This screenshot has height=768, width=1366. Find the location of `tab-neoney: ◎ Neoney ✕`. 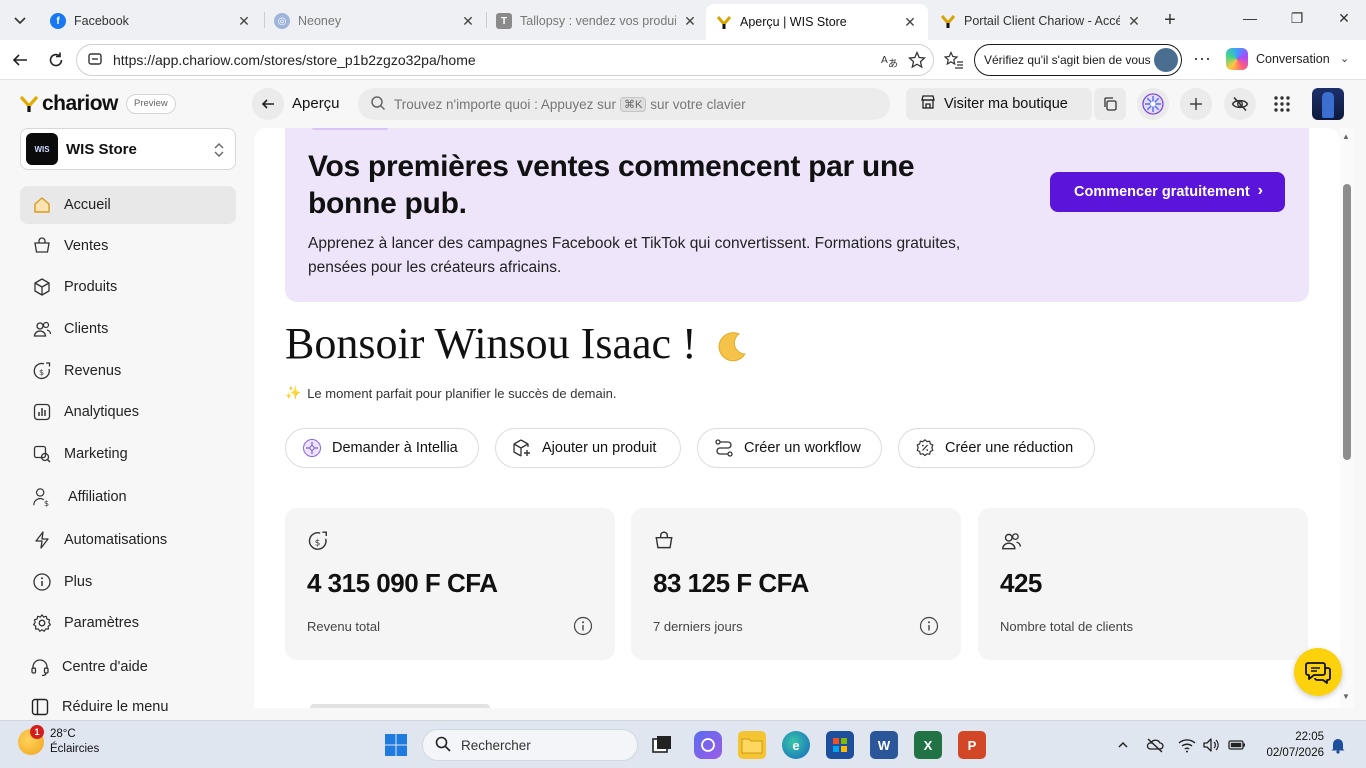

tab-neoney: ◎ Neoney ✕ is located at coordinates (375, 21).